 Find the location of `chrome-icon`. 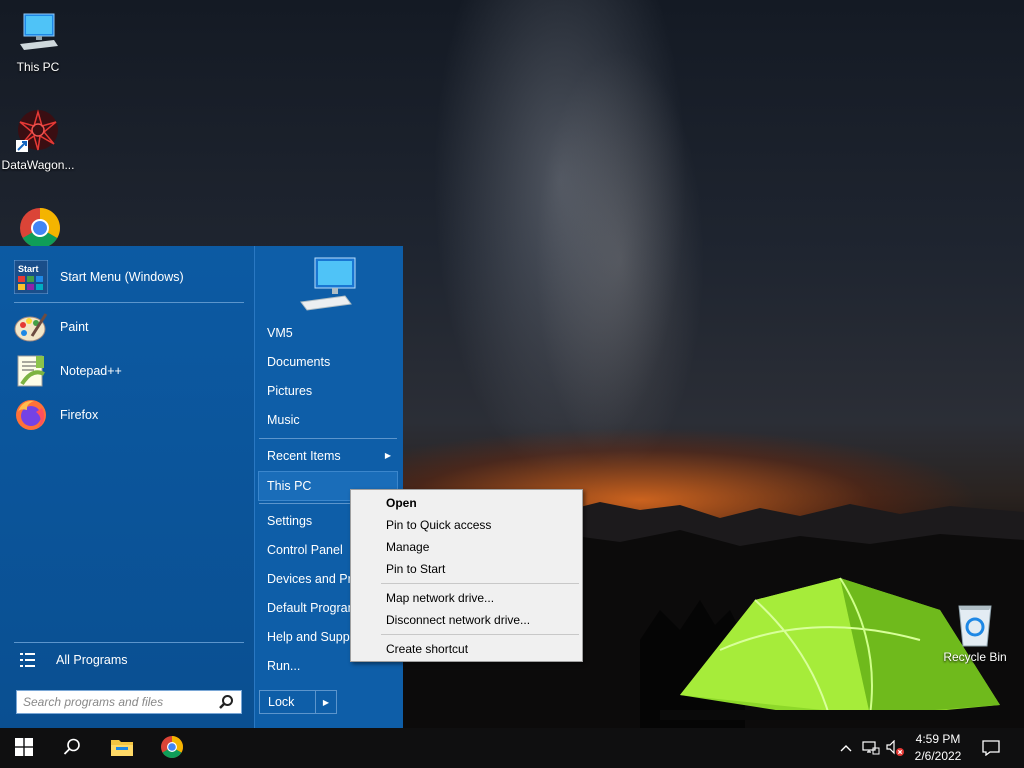

chrome-icon is located at coordinates (172, 748).